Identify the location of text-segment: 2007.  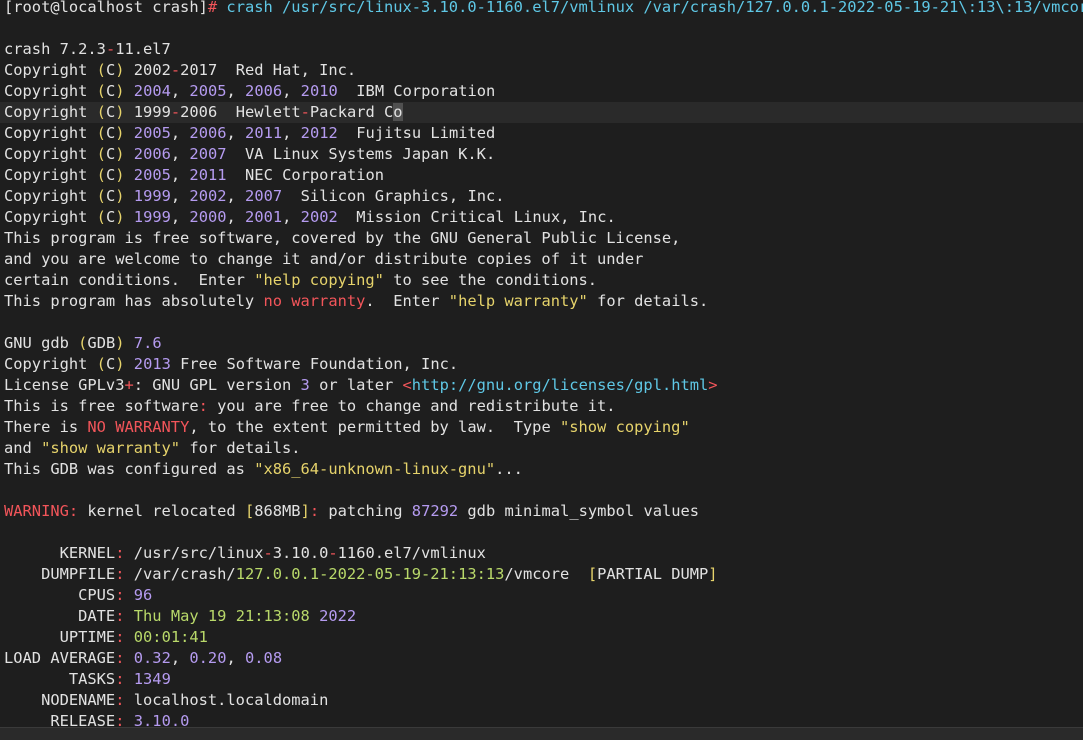
(264, 196).